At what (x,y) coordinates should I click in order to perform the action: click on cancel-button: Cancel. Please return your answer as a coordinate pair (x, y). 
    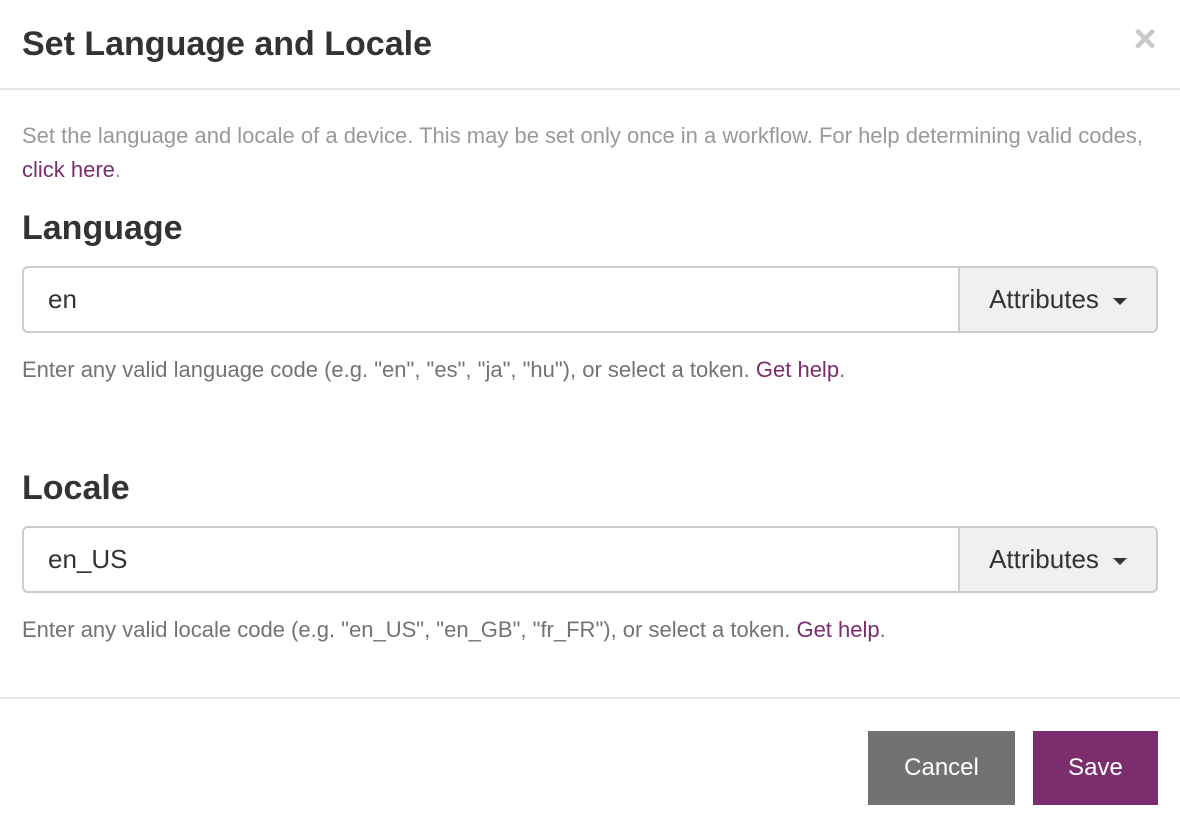
    Looking at the image, I should click on (941, 768).